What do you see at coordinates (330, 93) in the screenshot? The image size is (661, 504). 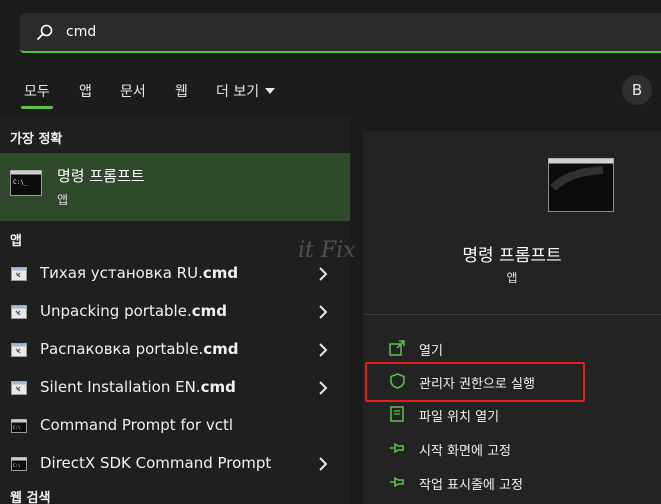 I see `filter-tabs: 모두 앱 문서 웹 더 보기` at bounding box center [330, 93].